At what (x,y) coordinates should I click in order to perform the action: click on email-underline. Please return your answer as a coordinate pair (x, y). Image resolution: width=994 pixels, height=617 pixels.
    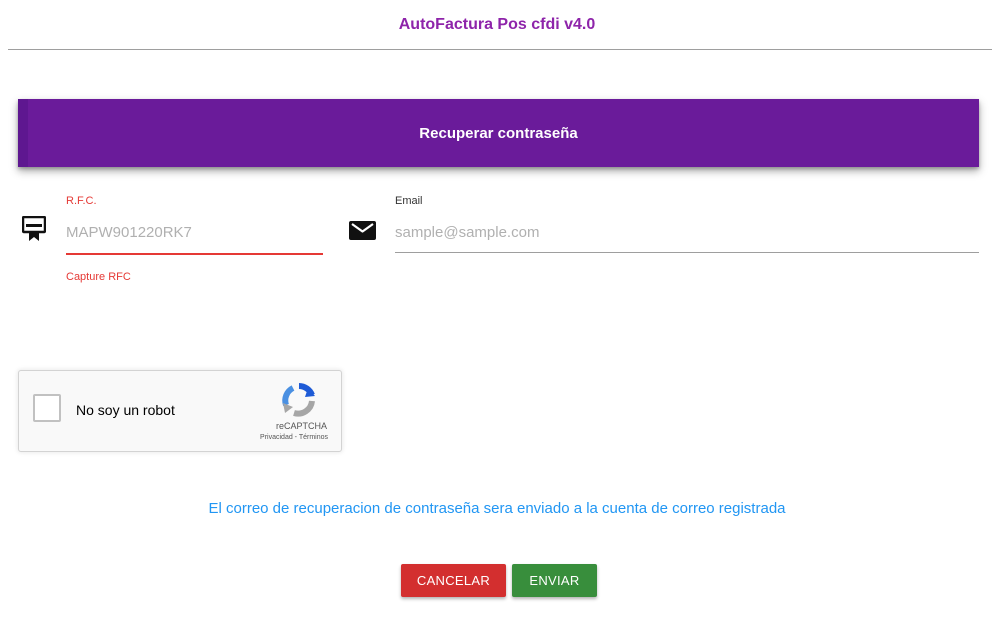
    Looking at the image, I should click on (687, 252).